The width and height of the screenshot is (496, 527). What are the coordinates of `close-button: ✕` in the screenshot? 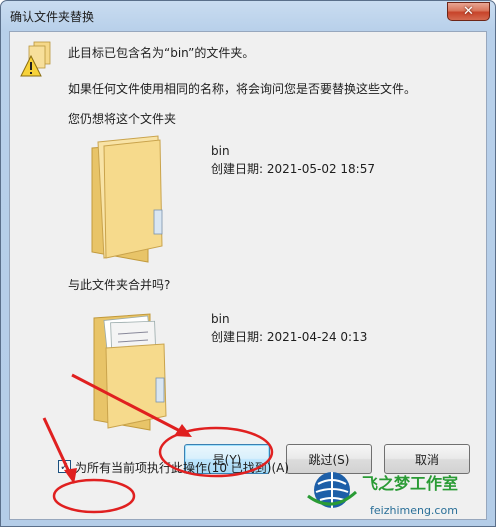 It's located at (468, 11).